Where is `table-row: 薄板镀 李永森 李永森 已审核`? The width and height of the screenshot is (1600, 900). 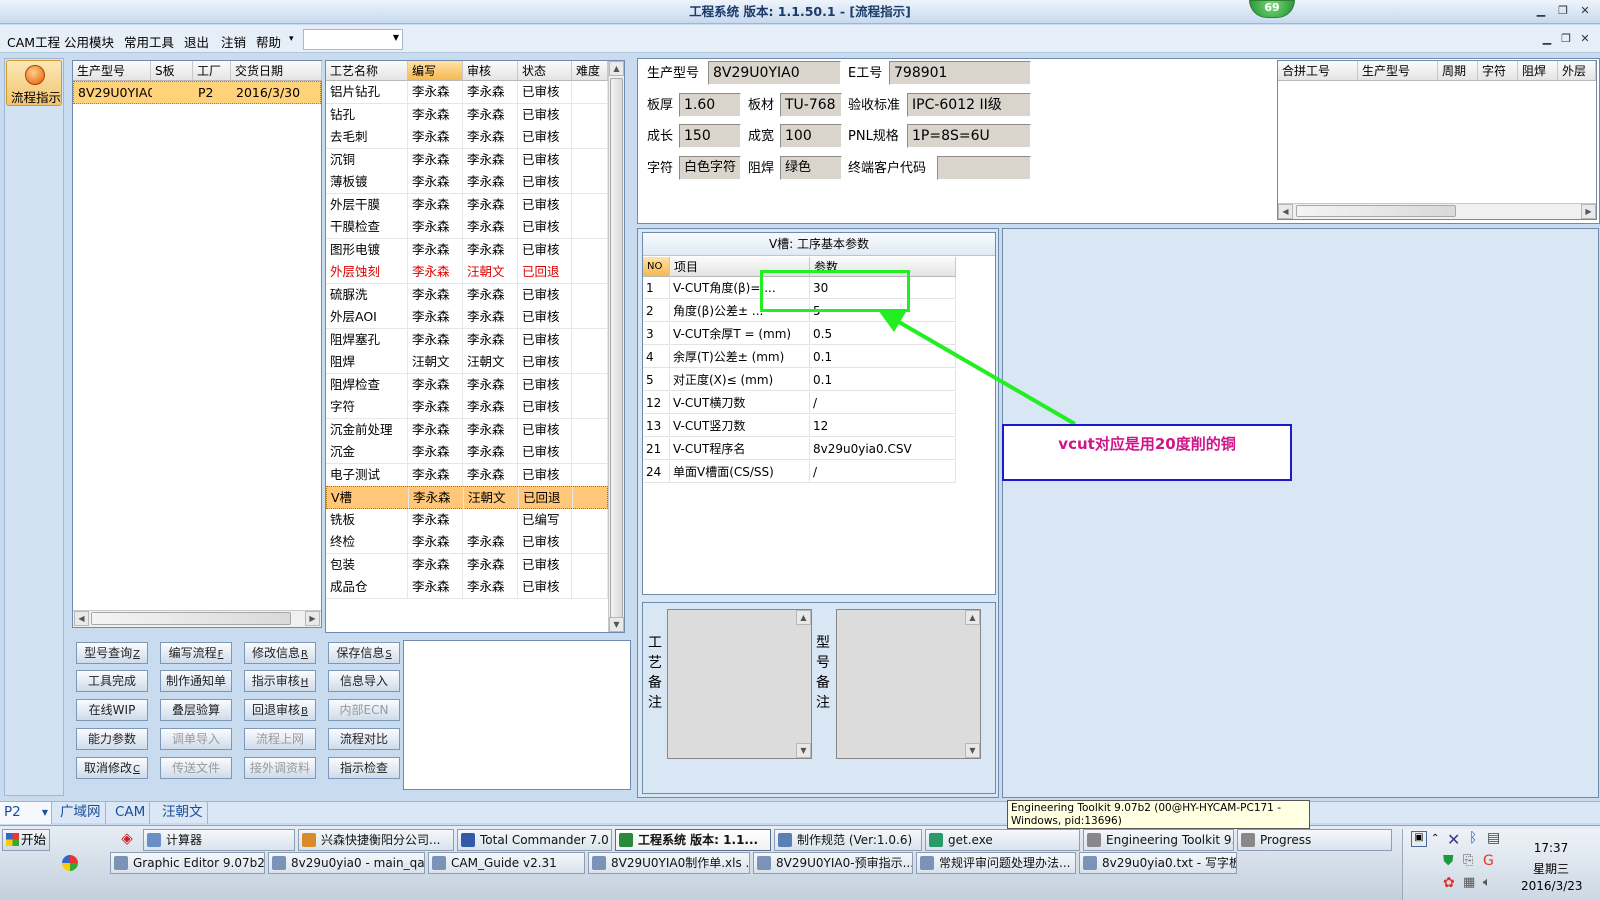
table-row: 薄板镀 李永森 李永森 已审核 is located at coordinates (467, 182).